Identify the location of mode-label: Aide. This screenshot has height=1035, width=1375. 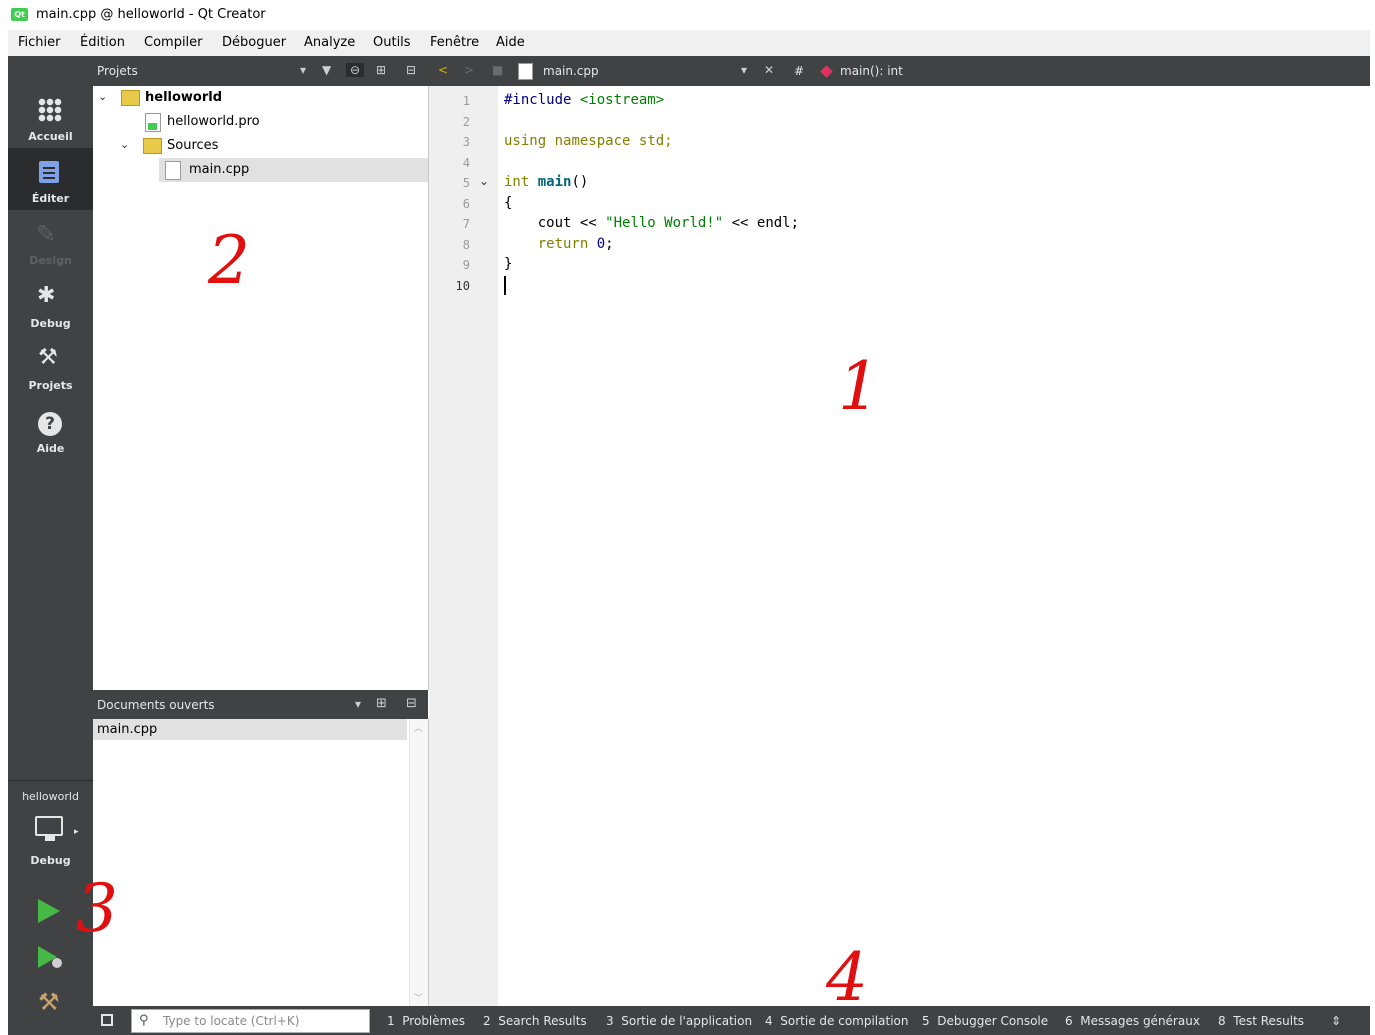
(50, 448).